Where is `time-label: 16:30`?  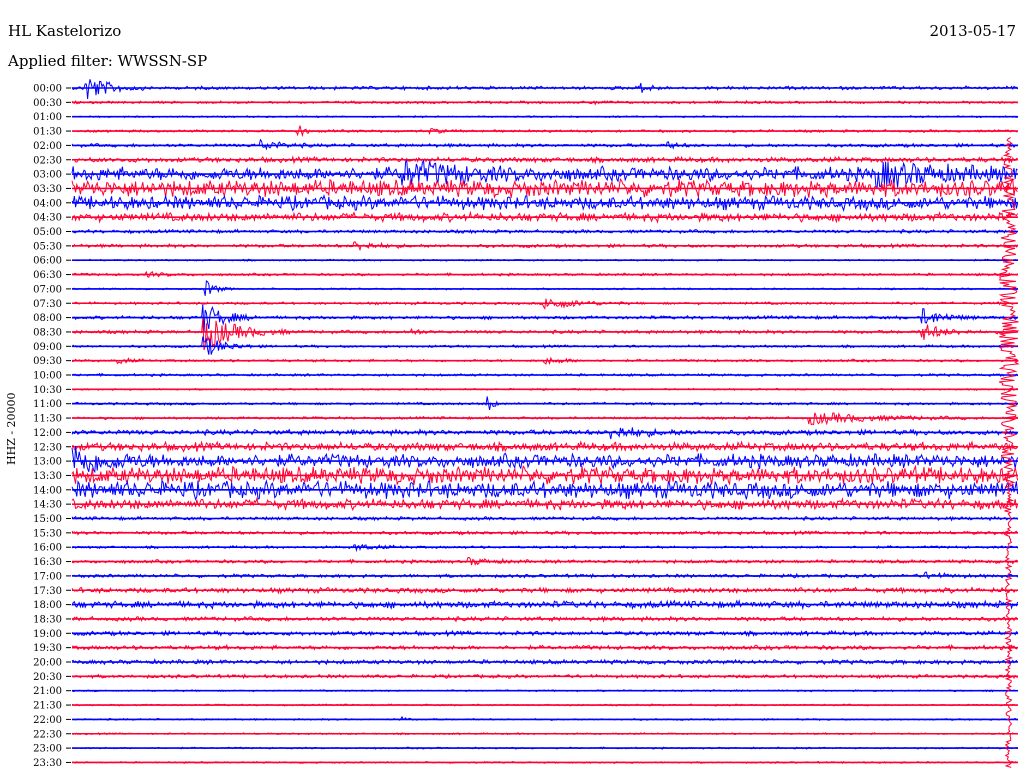 time-label: 16:30 is located at coordinates (47, 562).